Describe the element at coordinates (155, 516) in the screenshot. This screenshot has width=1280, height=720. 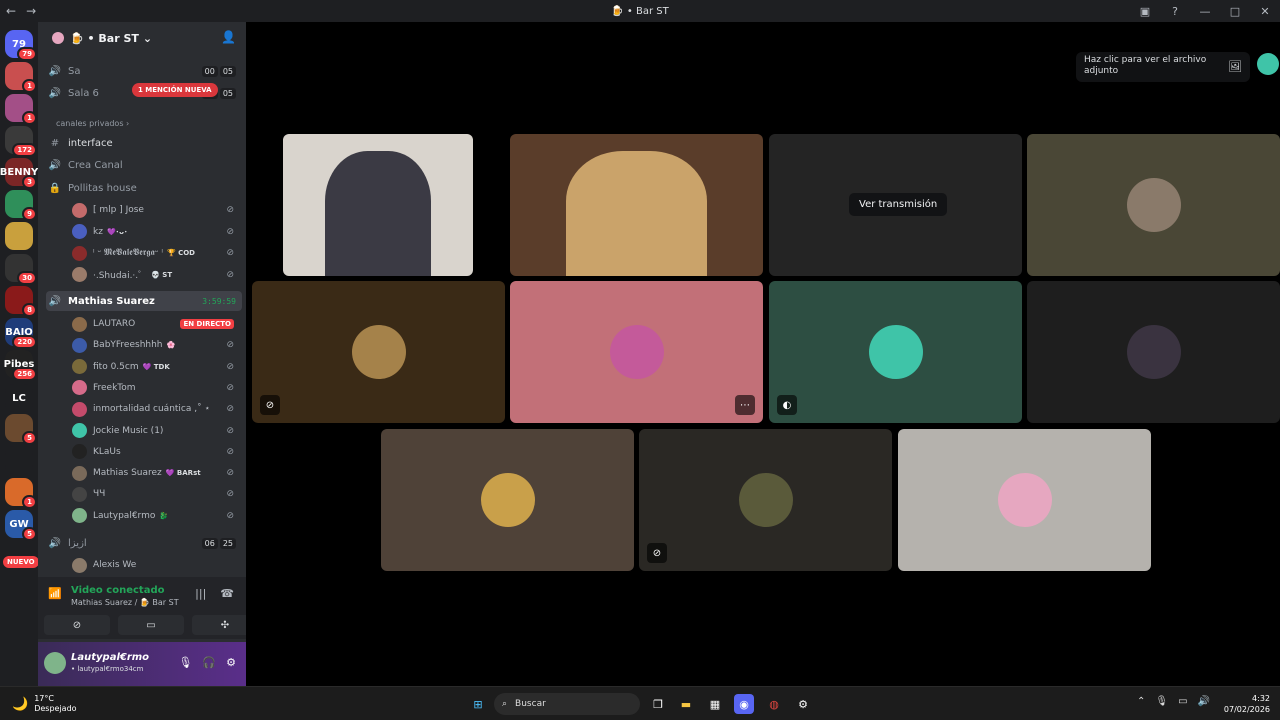
I see `voice-user: Lautypal€rmo 🐉 ⊘` at that location.